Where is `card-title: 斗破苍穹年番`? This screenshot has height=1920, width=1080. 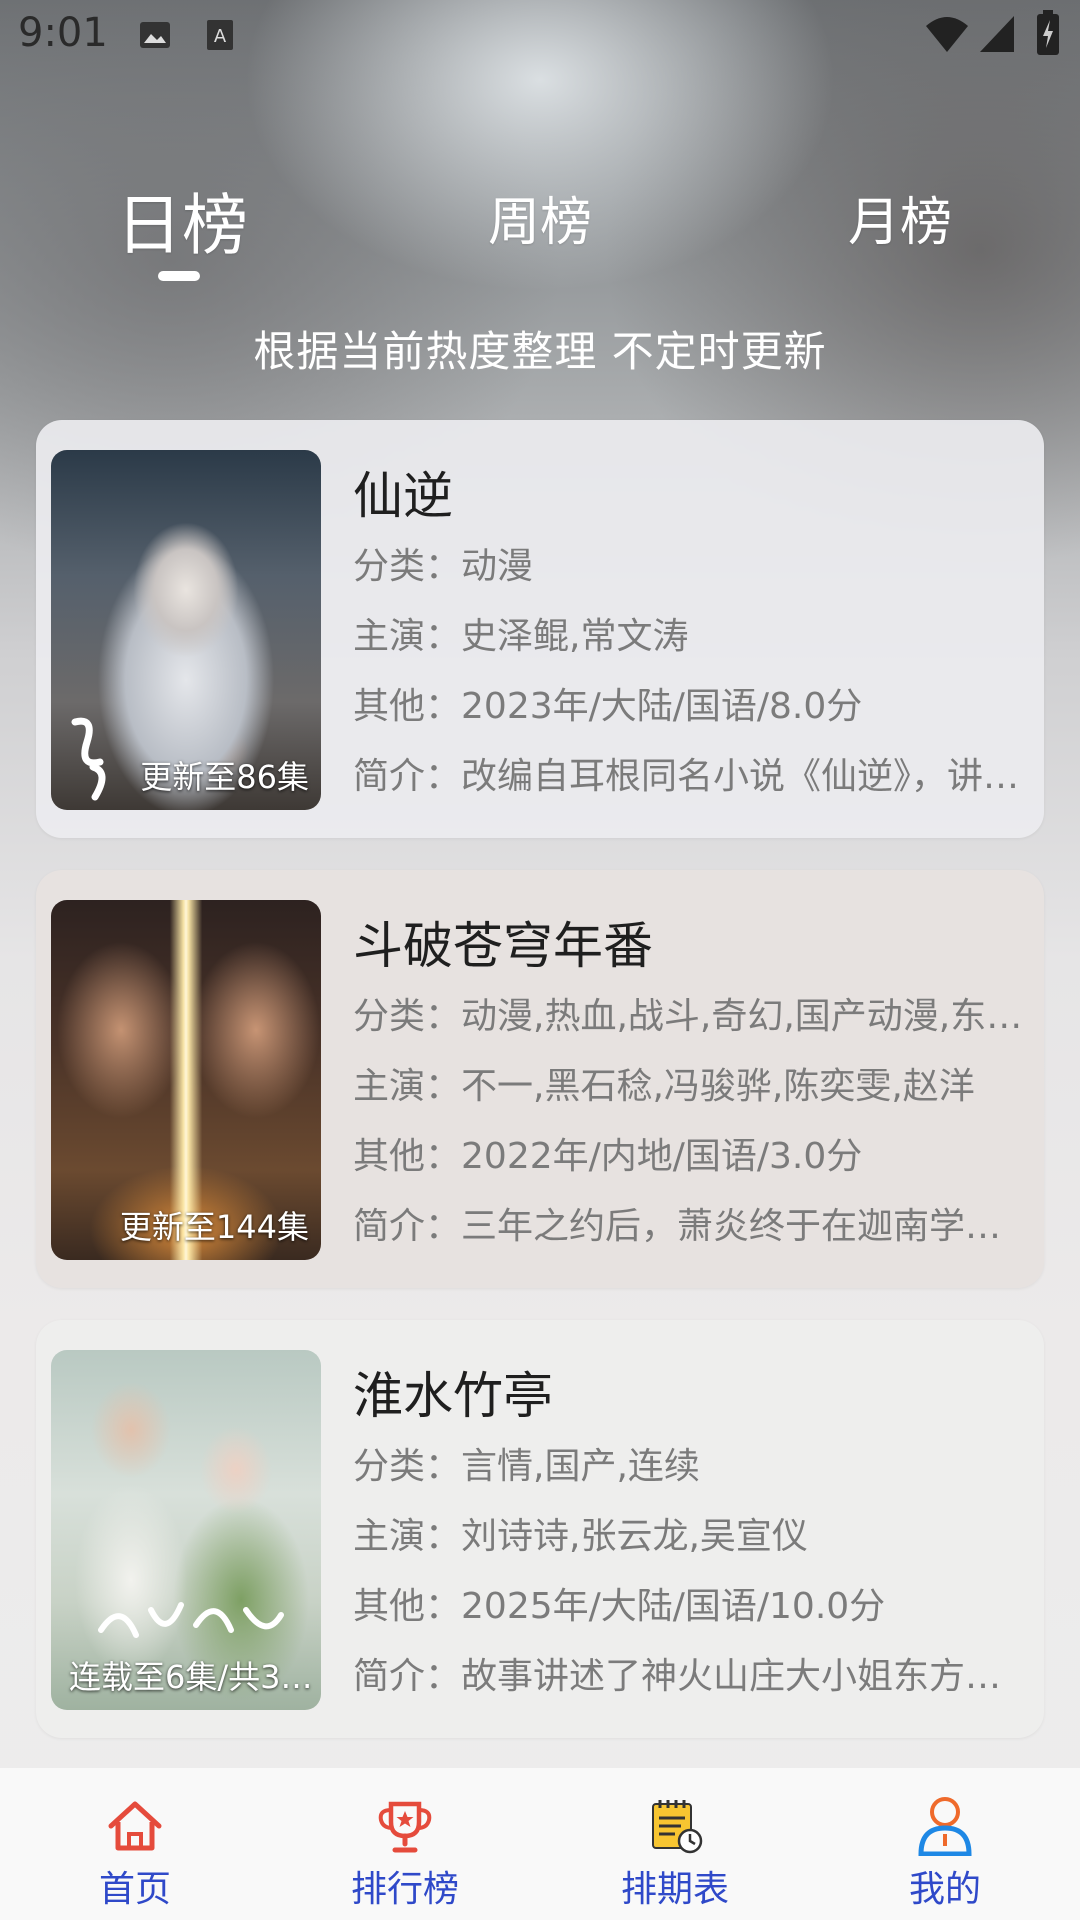
card-title: 斗破苍穹年番 is located at coordinates (503, 946).